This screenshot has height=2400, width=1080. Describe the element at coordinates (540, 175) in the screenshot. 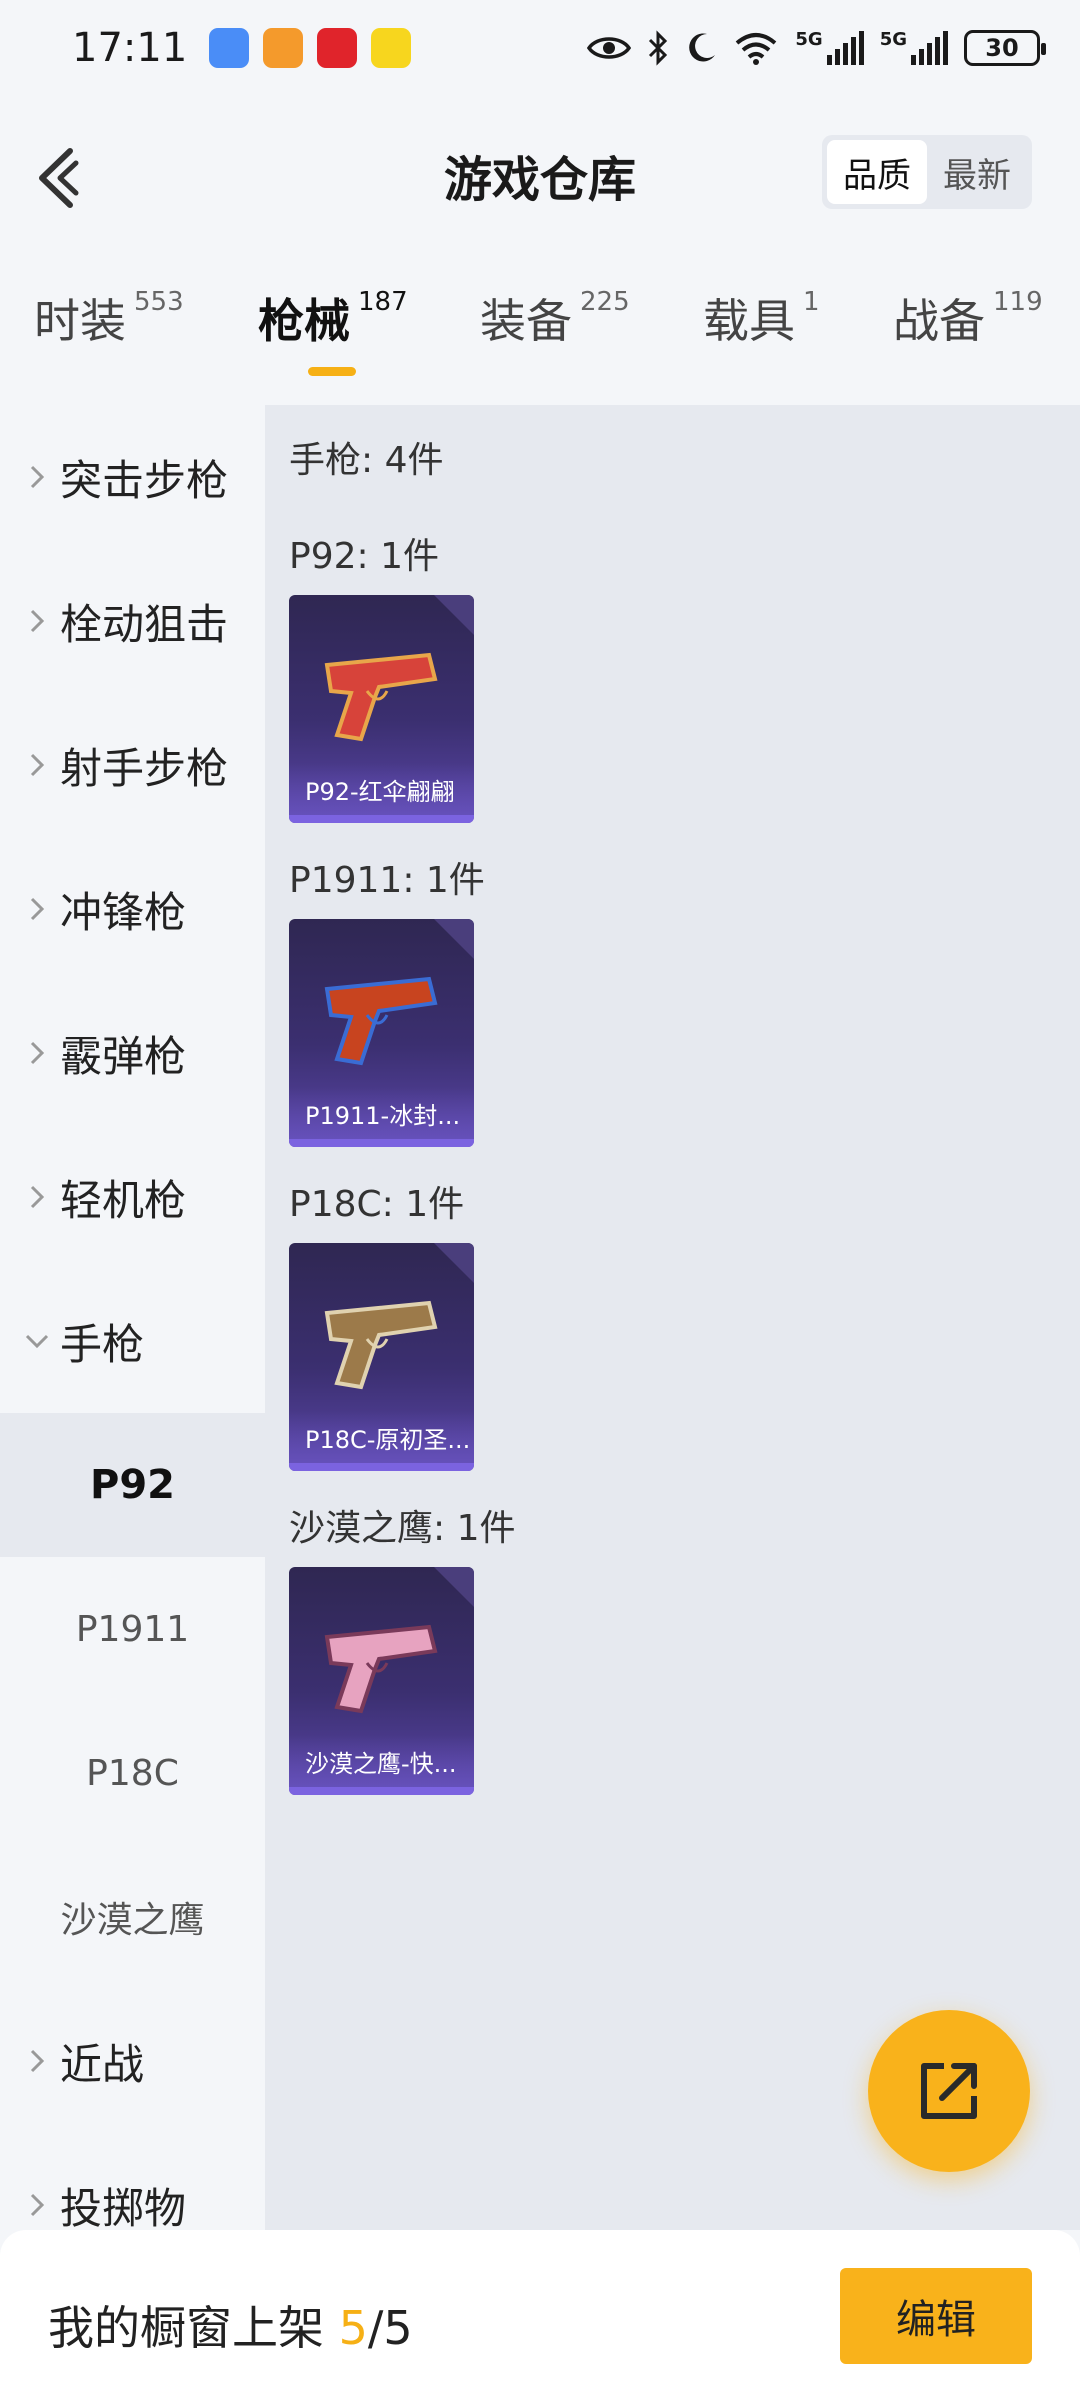

I see `app-header: 游戏仓库 品质 最新` at that location.